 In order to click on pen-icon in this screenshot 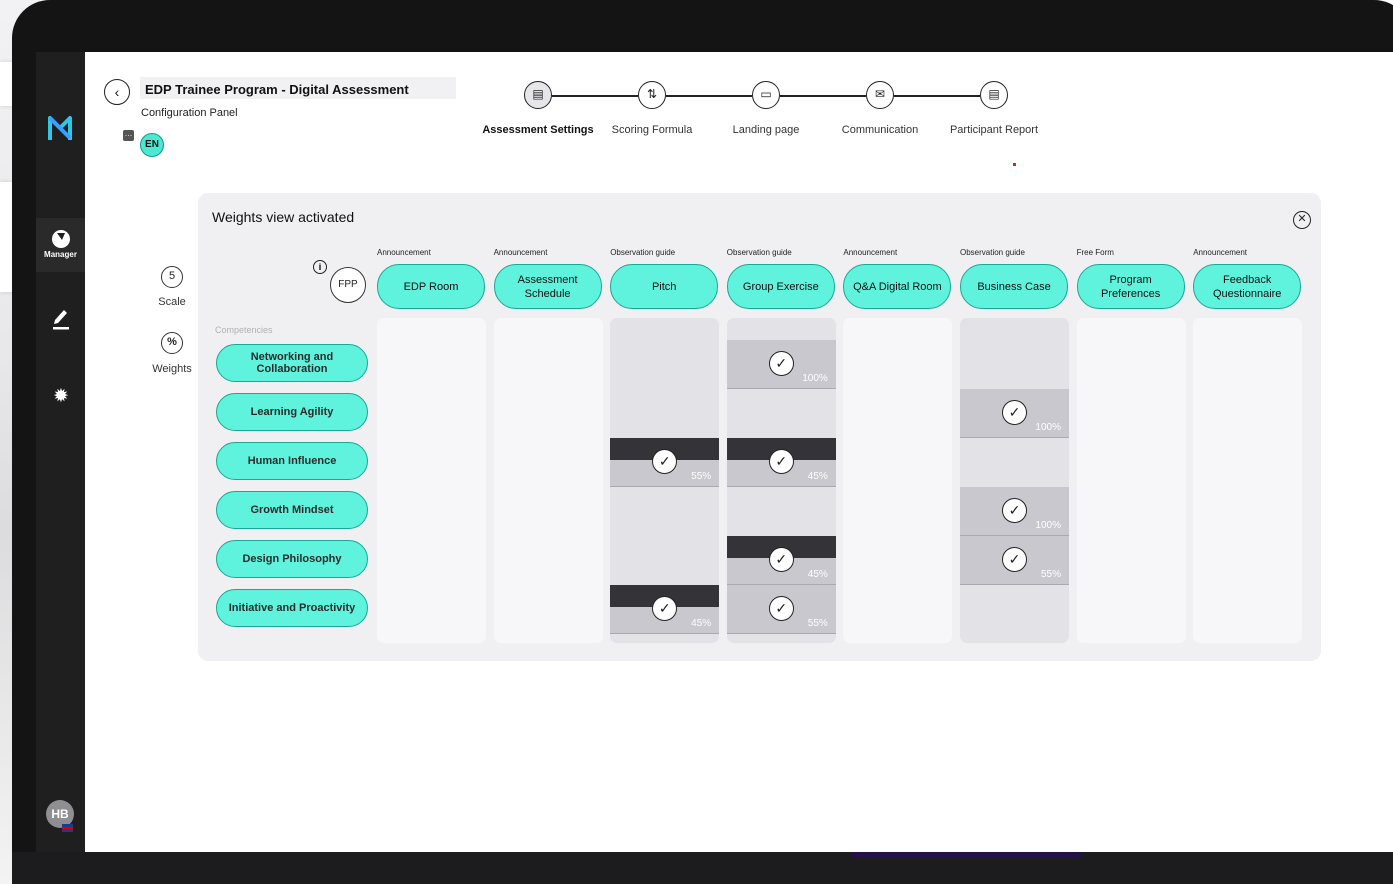, I will do `click(61, 317)`.